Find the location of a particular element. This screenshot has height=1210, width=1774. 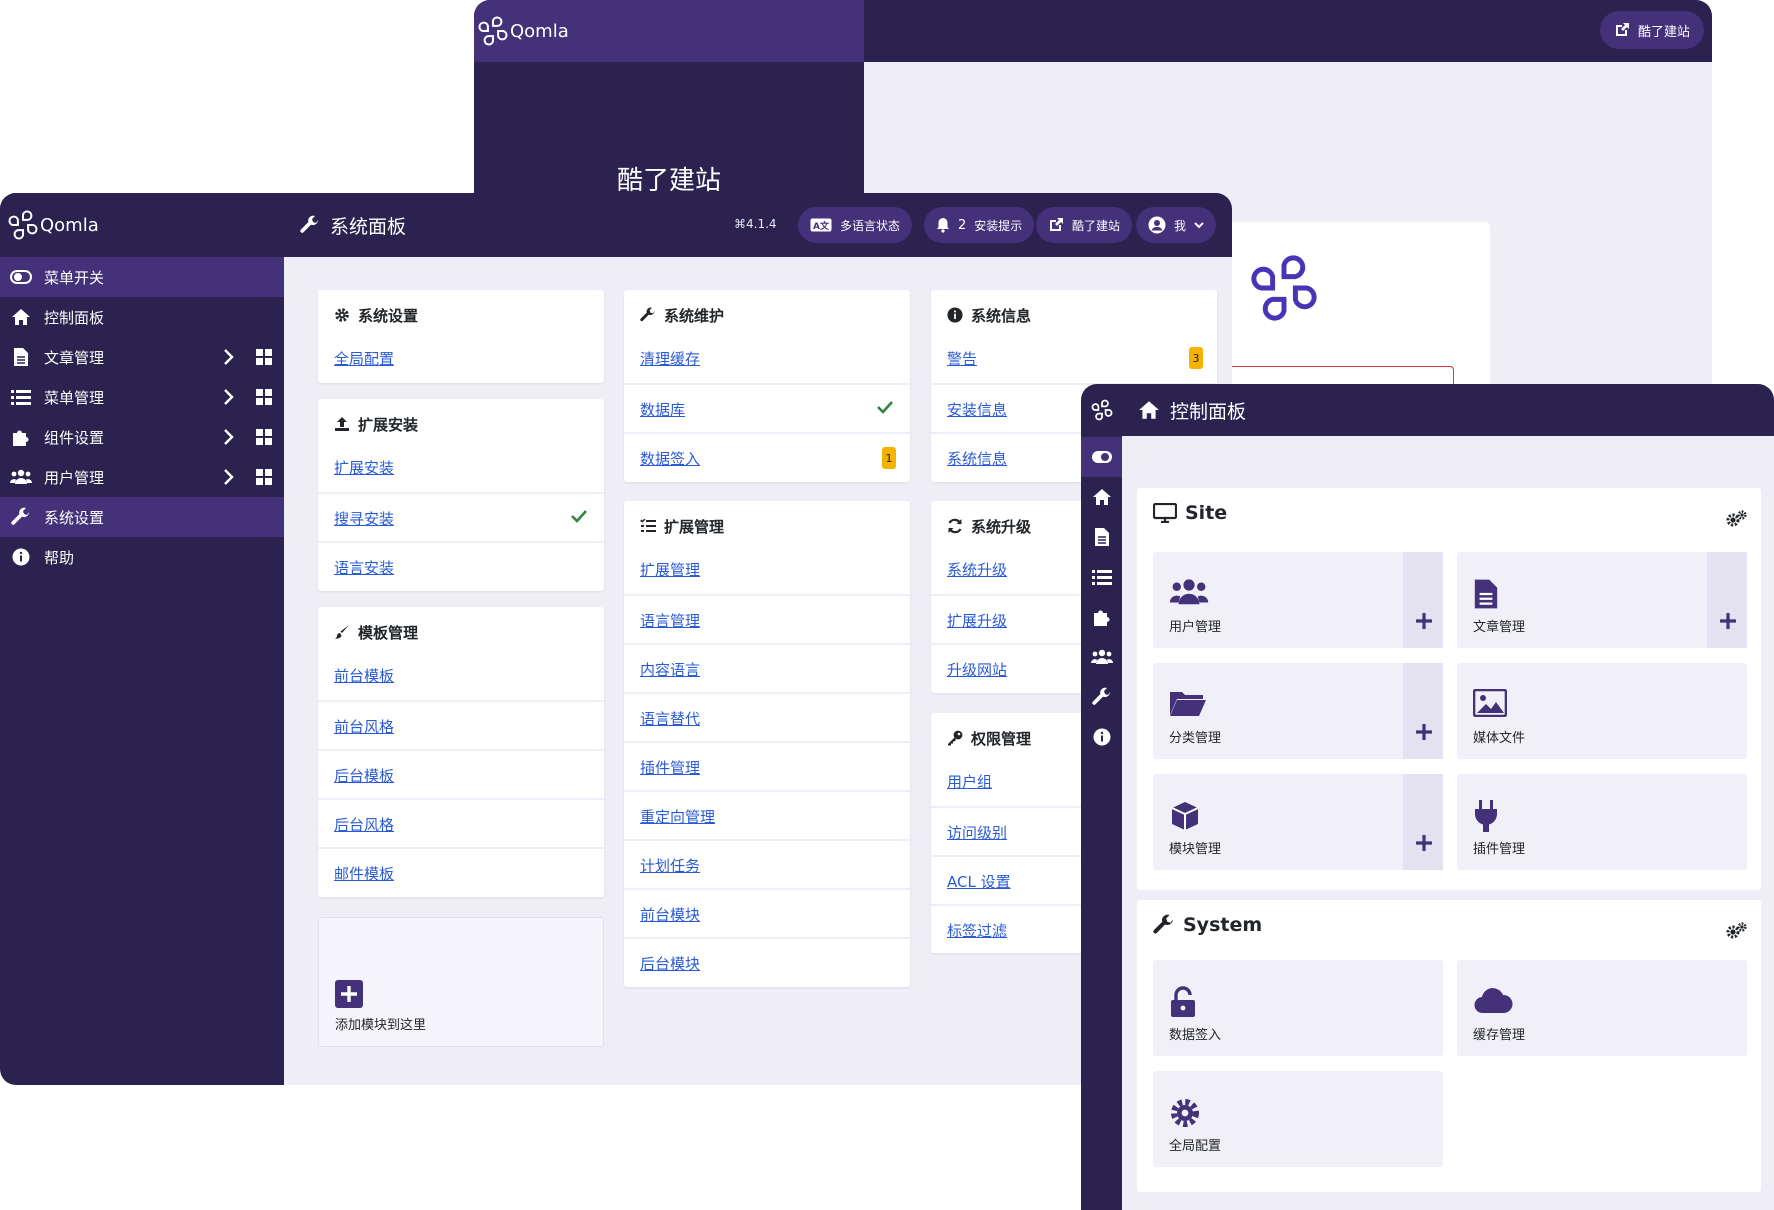

link-languages: 语言管理 is located at coordinates (670, 620).